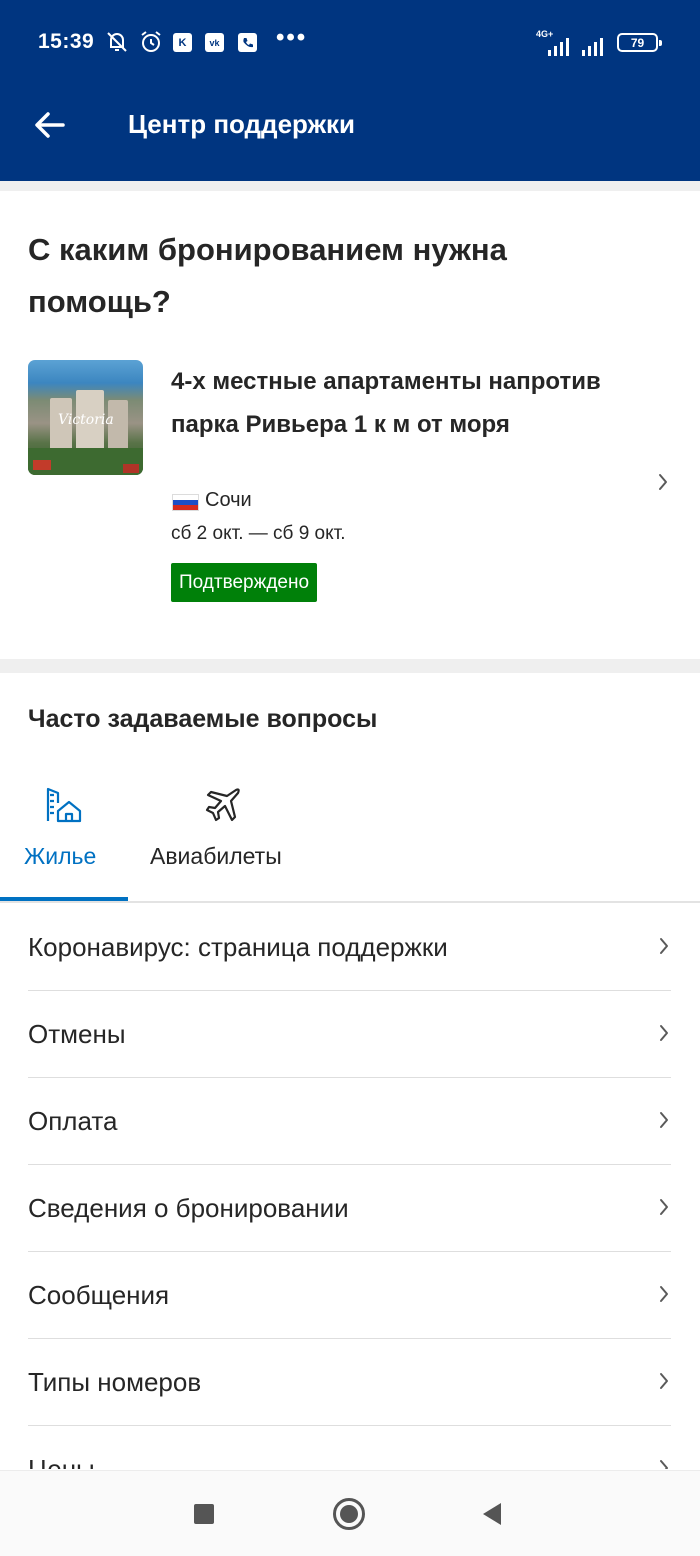  Describe the element at coordinates (258, 533) in the screenshot. I see `booking-dates: сб 2 окт. — сб 9 окт.` at that location.